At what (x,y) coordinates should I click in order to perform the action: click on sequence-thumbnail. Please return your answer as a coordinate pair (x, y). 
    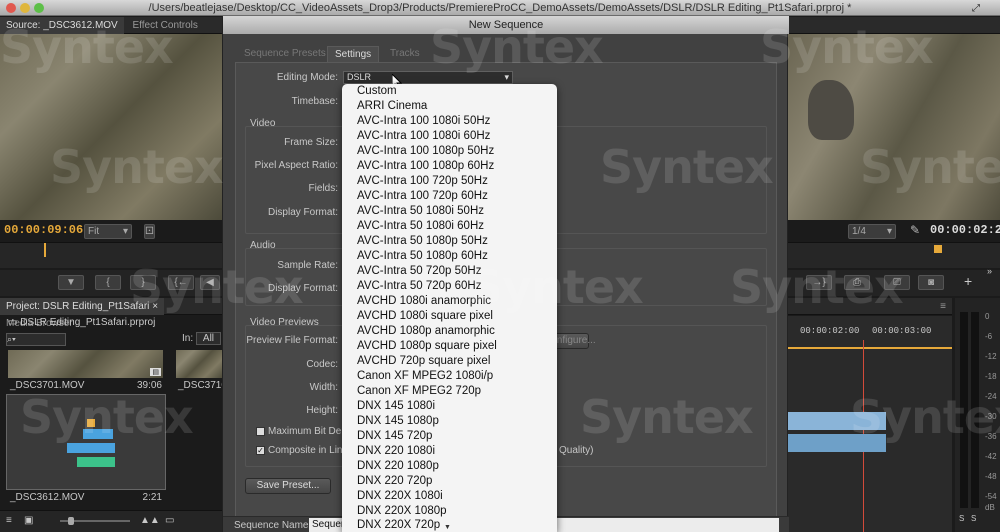
    Looking at the image, I should click on (86, 442).